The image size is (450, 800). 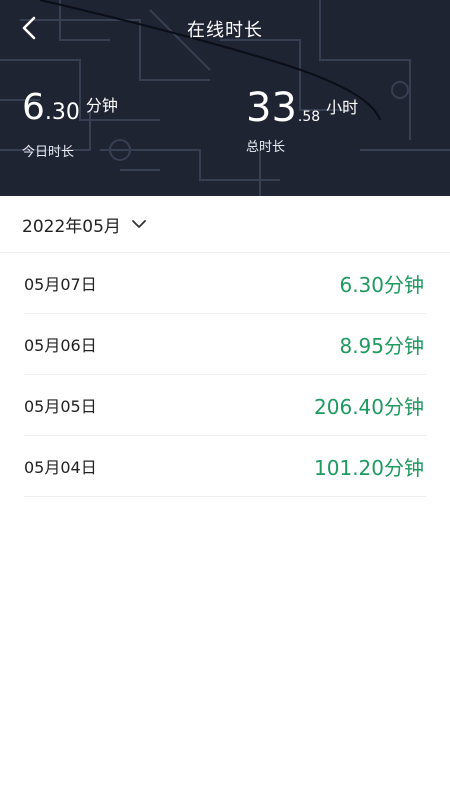 What do you see at coordinates (71, 226) in the screenshot?
I see `month-selector-label: 2022年05月` at bounding box center [71, 226].